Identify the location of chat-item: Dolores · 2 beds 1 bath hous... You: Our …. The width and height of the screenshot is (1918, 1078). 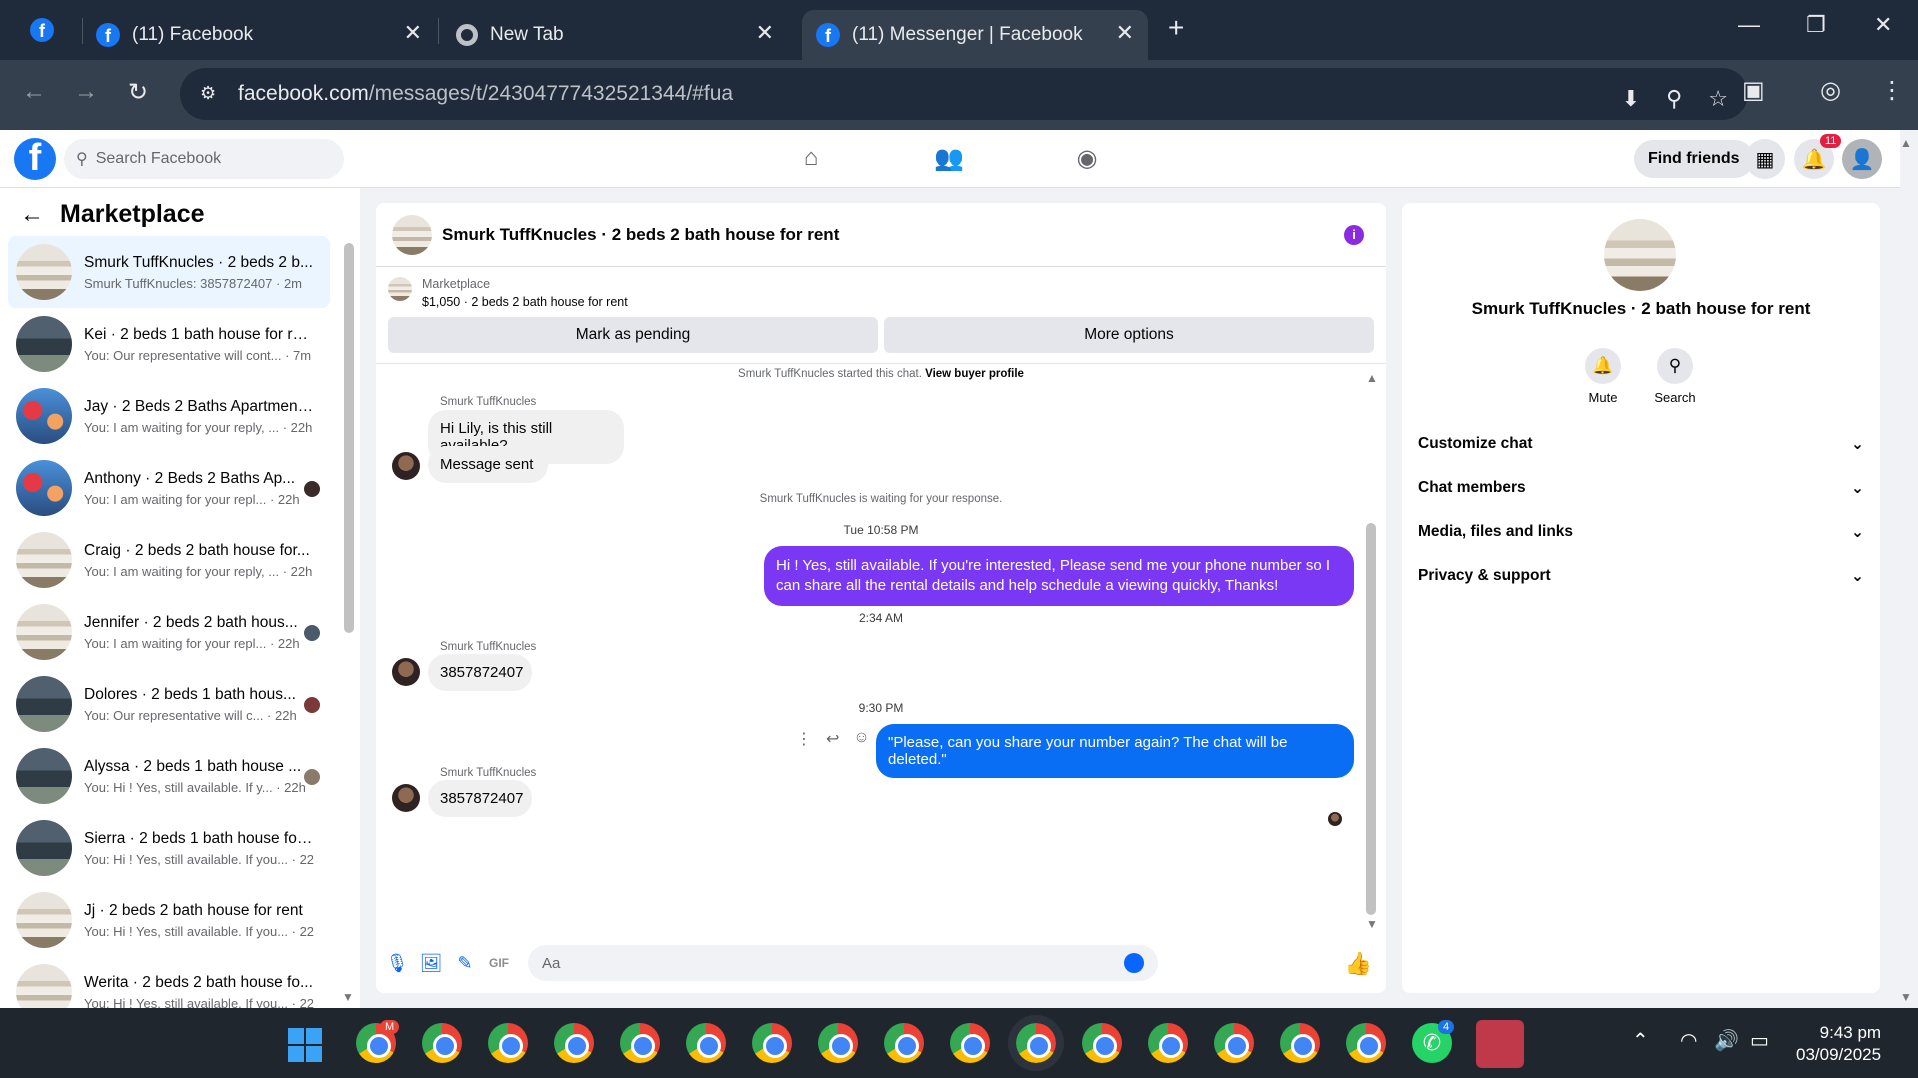
(169, 704).